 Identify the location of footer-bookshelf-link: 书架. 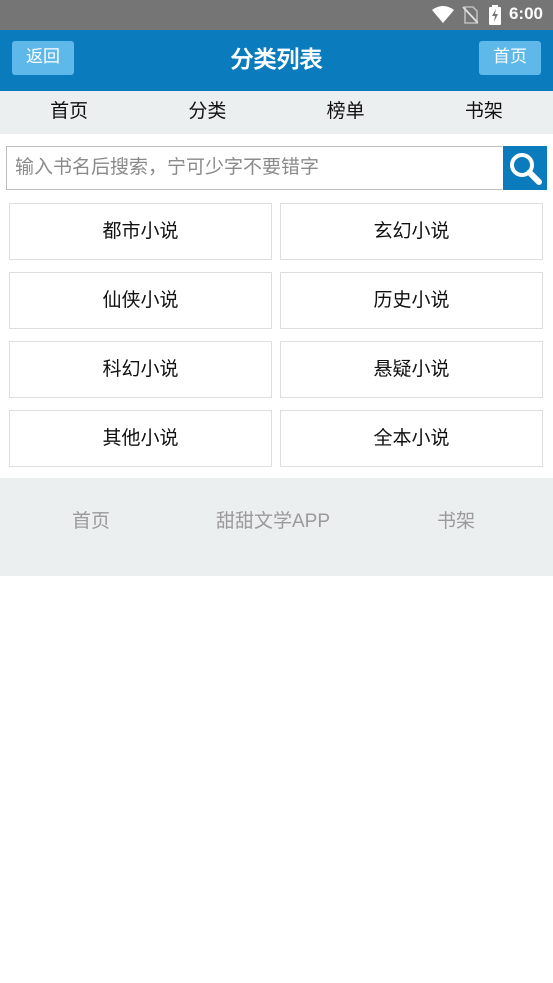
(456, 519).